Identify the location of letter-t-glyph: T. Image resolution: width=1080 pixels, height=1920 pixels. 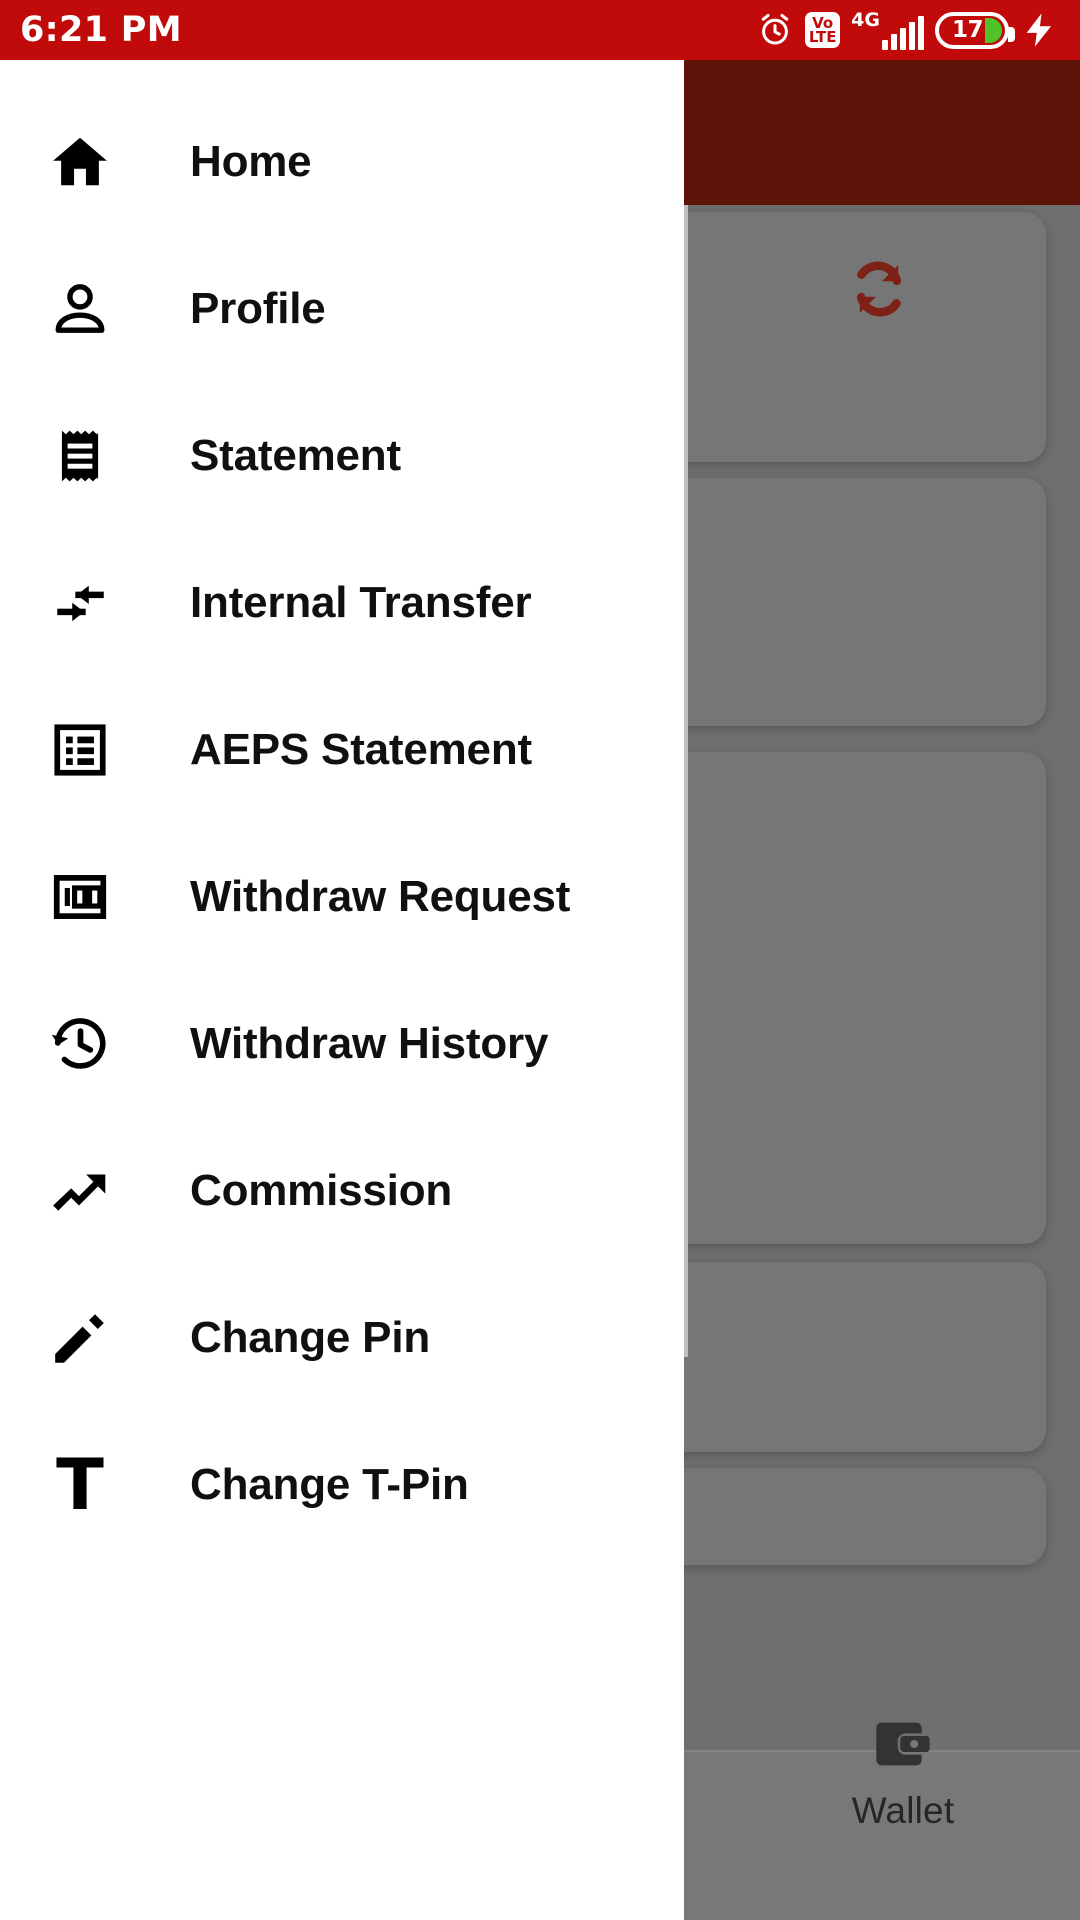
(80, 1484).